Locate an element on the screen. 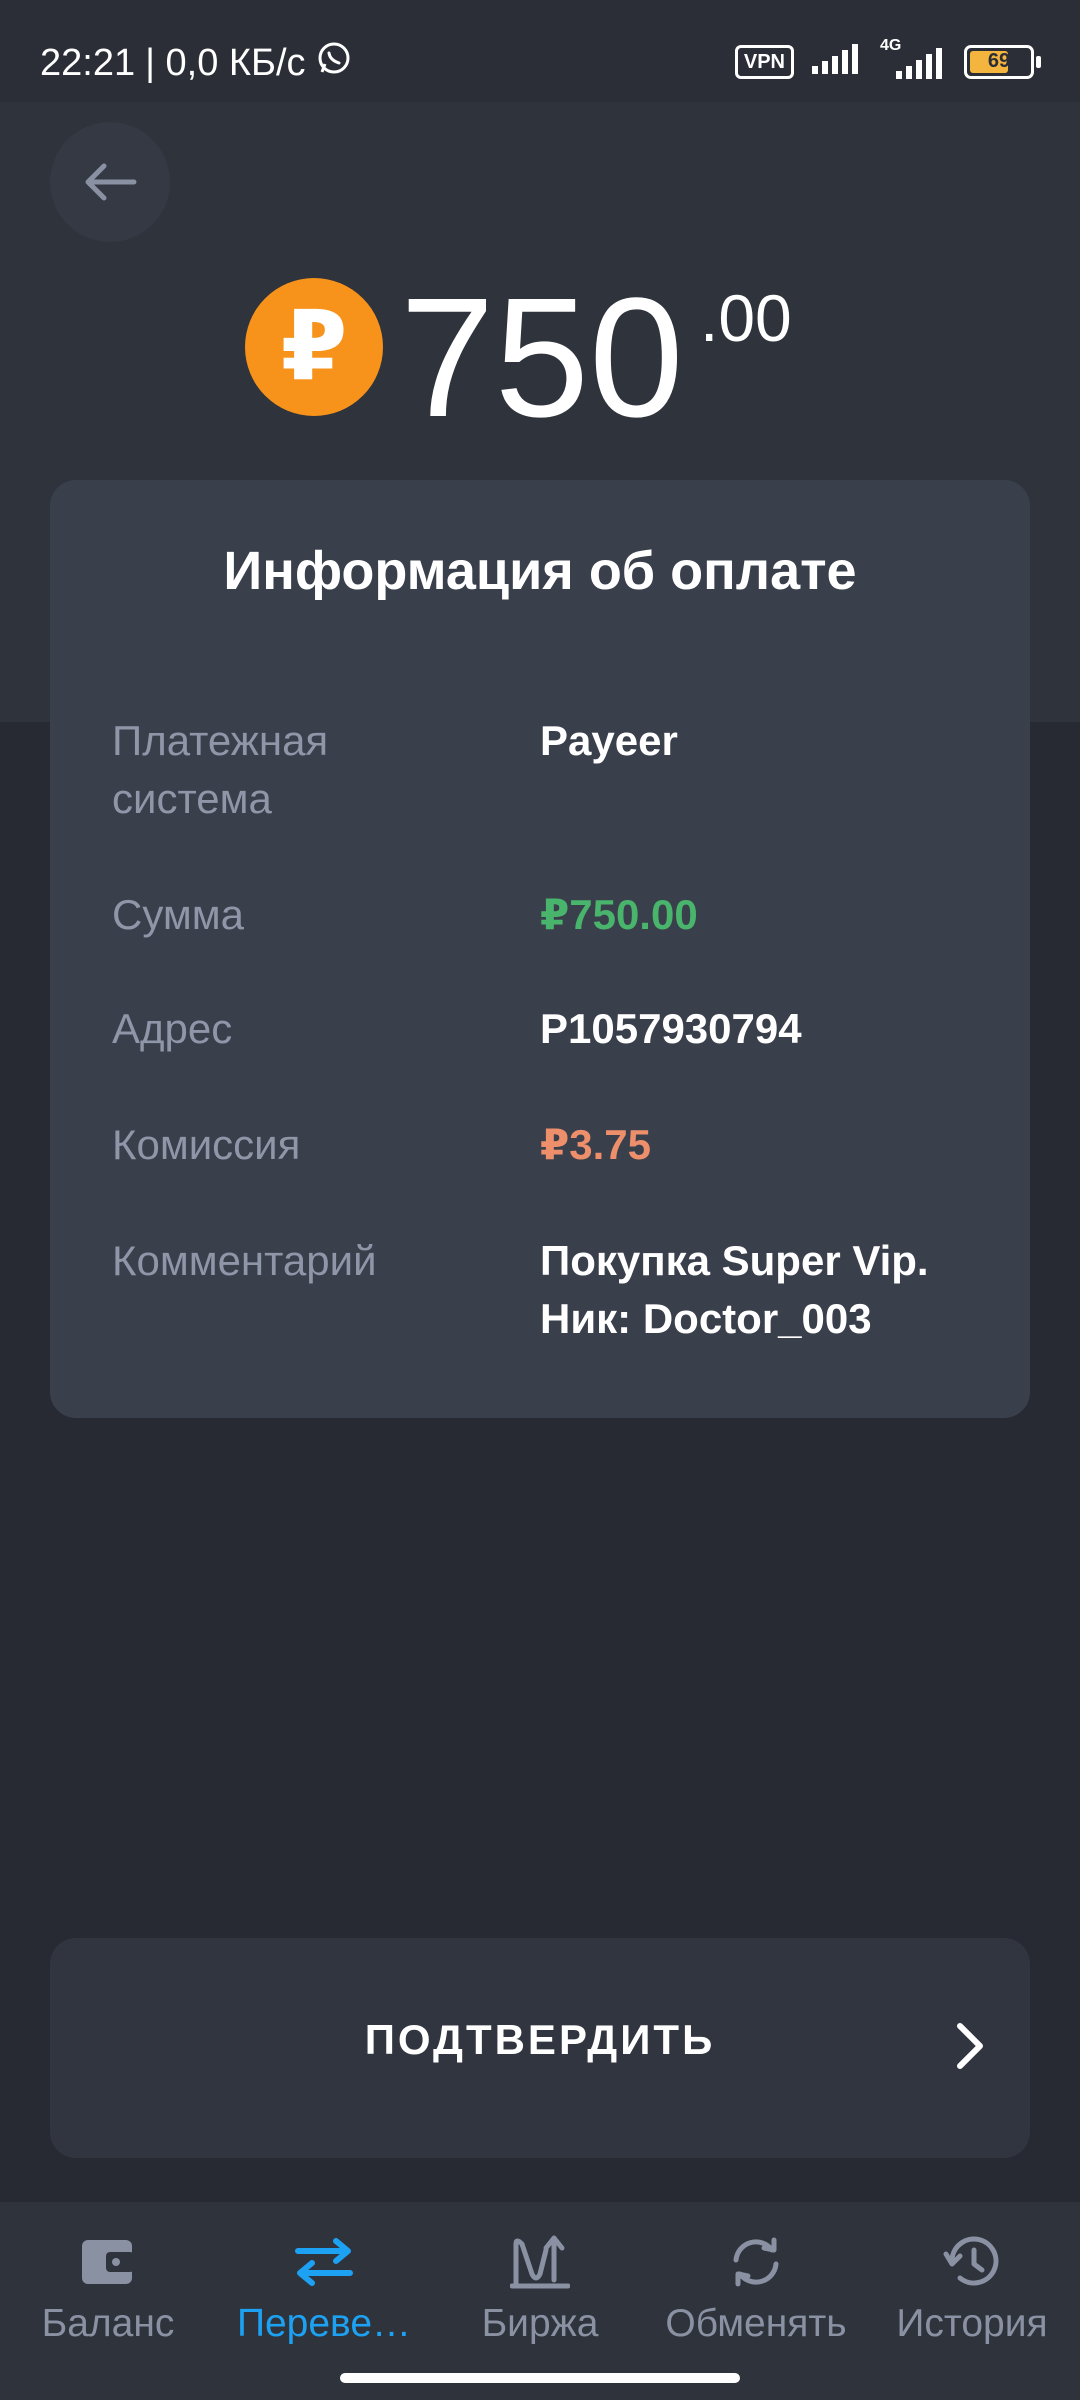  nav-label-balance: Баланс is located at coordinates (108, 2323).